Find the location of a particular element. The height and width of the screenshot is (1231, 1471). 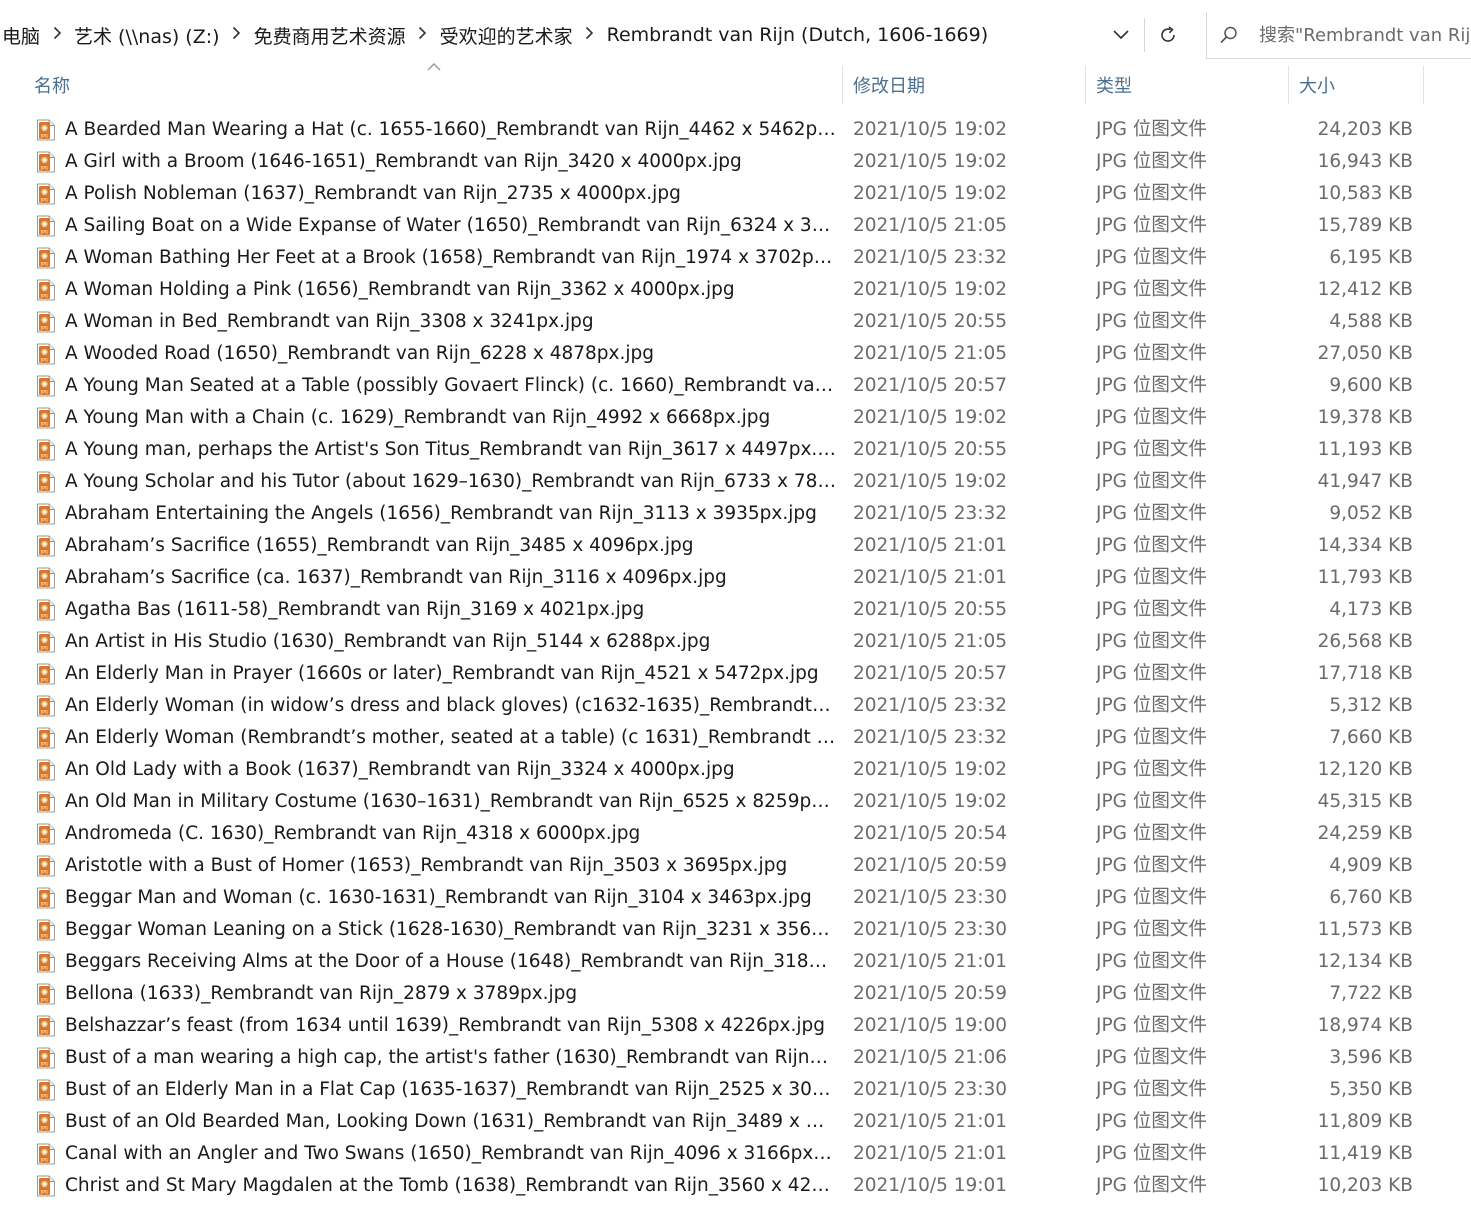

column-resize-handle-size is located at coordinates (1423, 85).